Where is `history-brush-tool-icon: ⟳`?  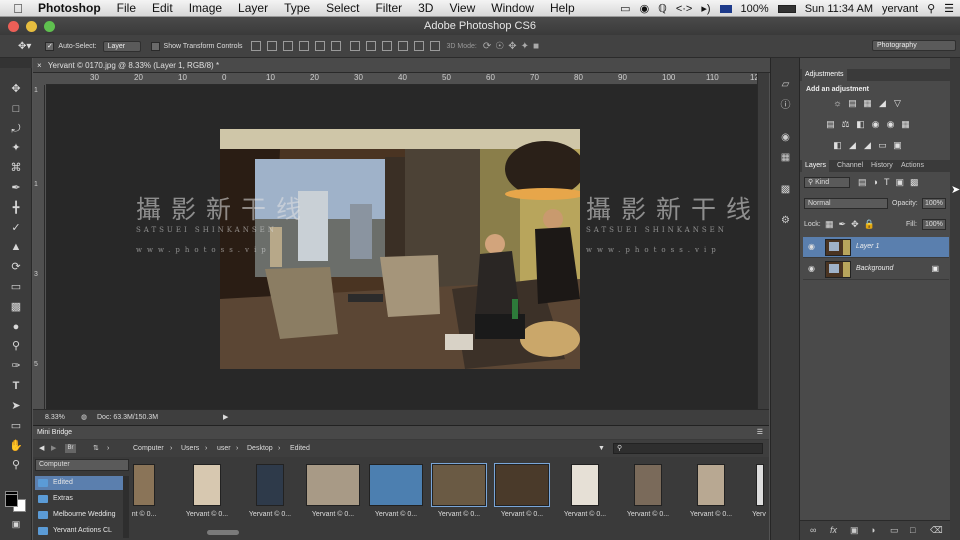
history-brush-tool-icon: ⟳ is located at coordinates (16, 267).